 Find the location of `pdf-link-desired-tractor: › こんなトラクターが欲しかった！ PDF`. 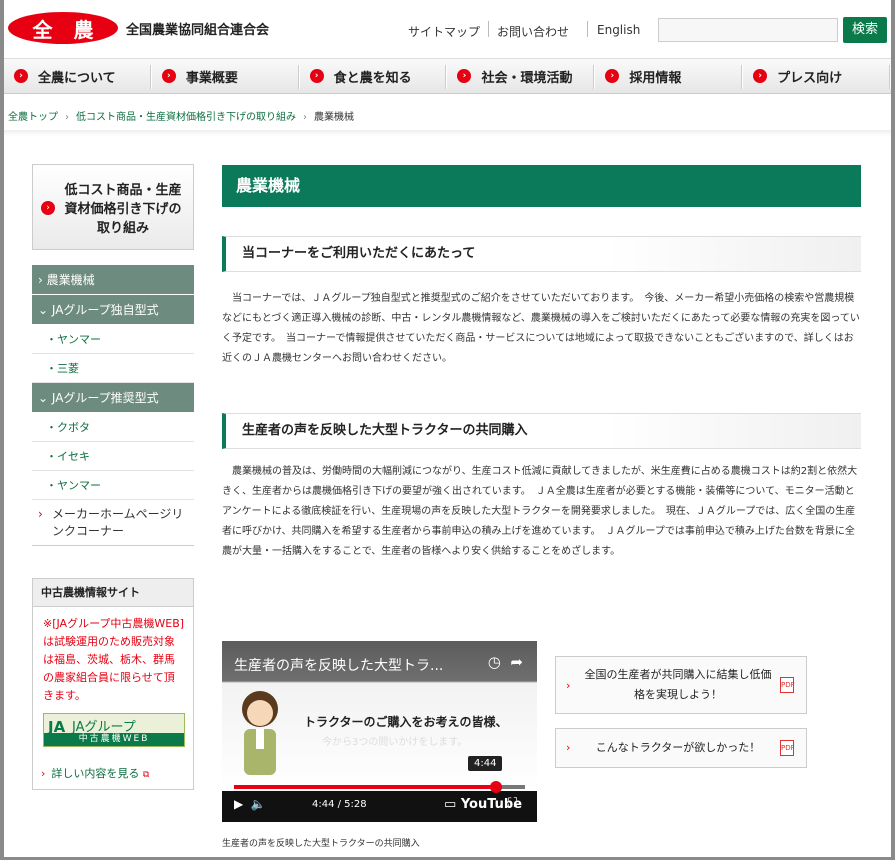

pdf-link-desired-tractor: › こんなトラクターが欲しかった！ PDF is located at coordinates (681, 748).